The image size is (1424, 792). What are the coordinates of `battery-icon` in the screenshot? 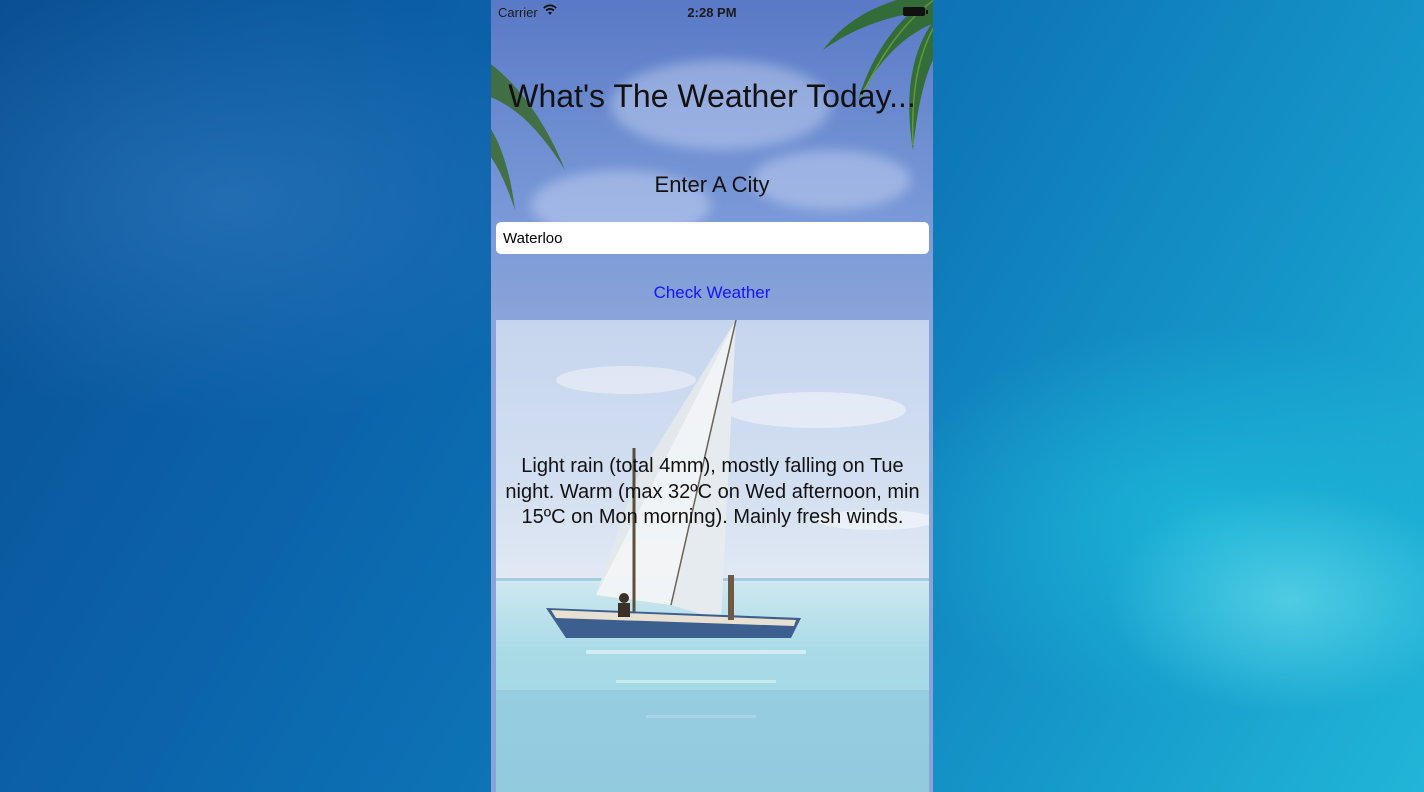 It's located at (915, 11).